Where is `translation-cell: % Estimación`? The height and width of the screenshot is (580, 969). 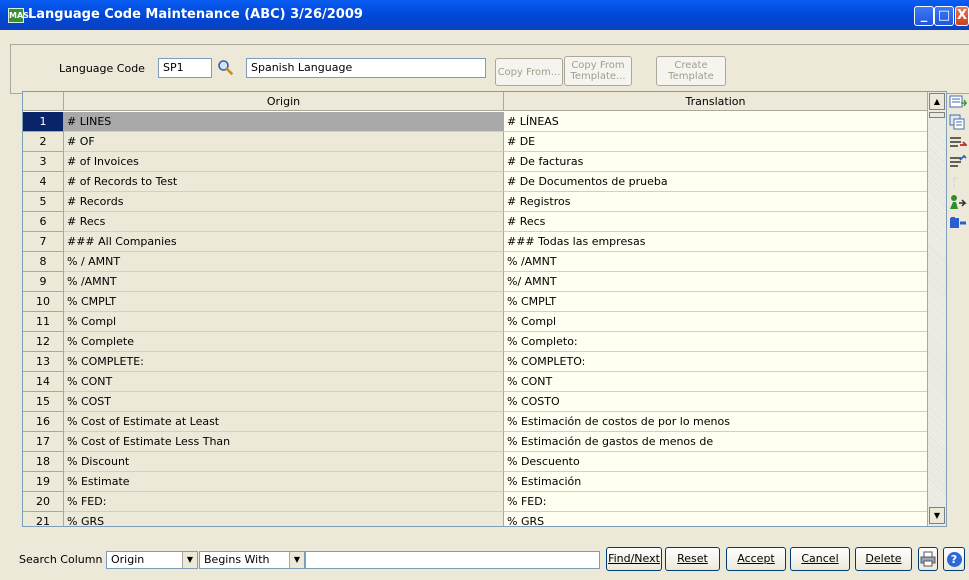
translation-cell: % Estimación is located at coordinates (715, 482).